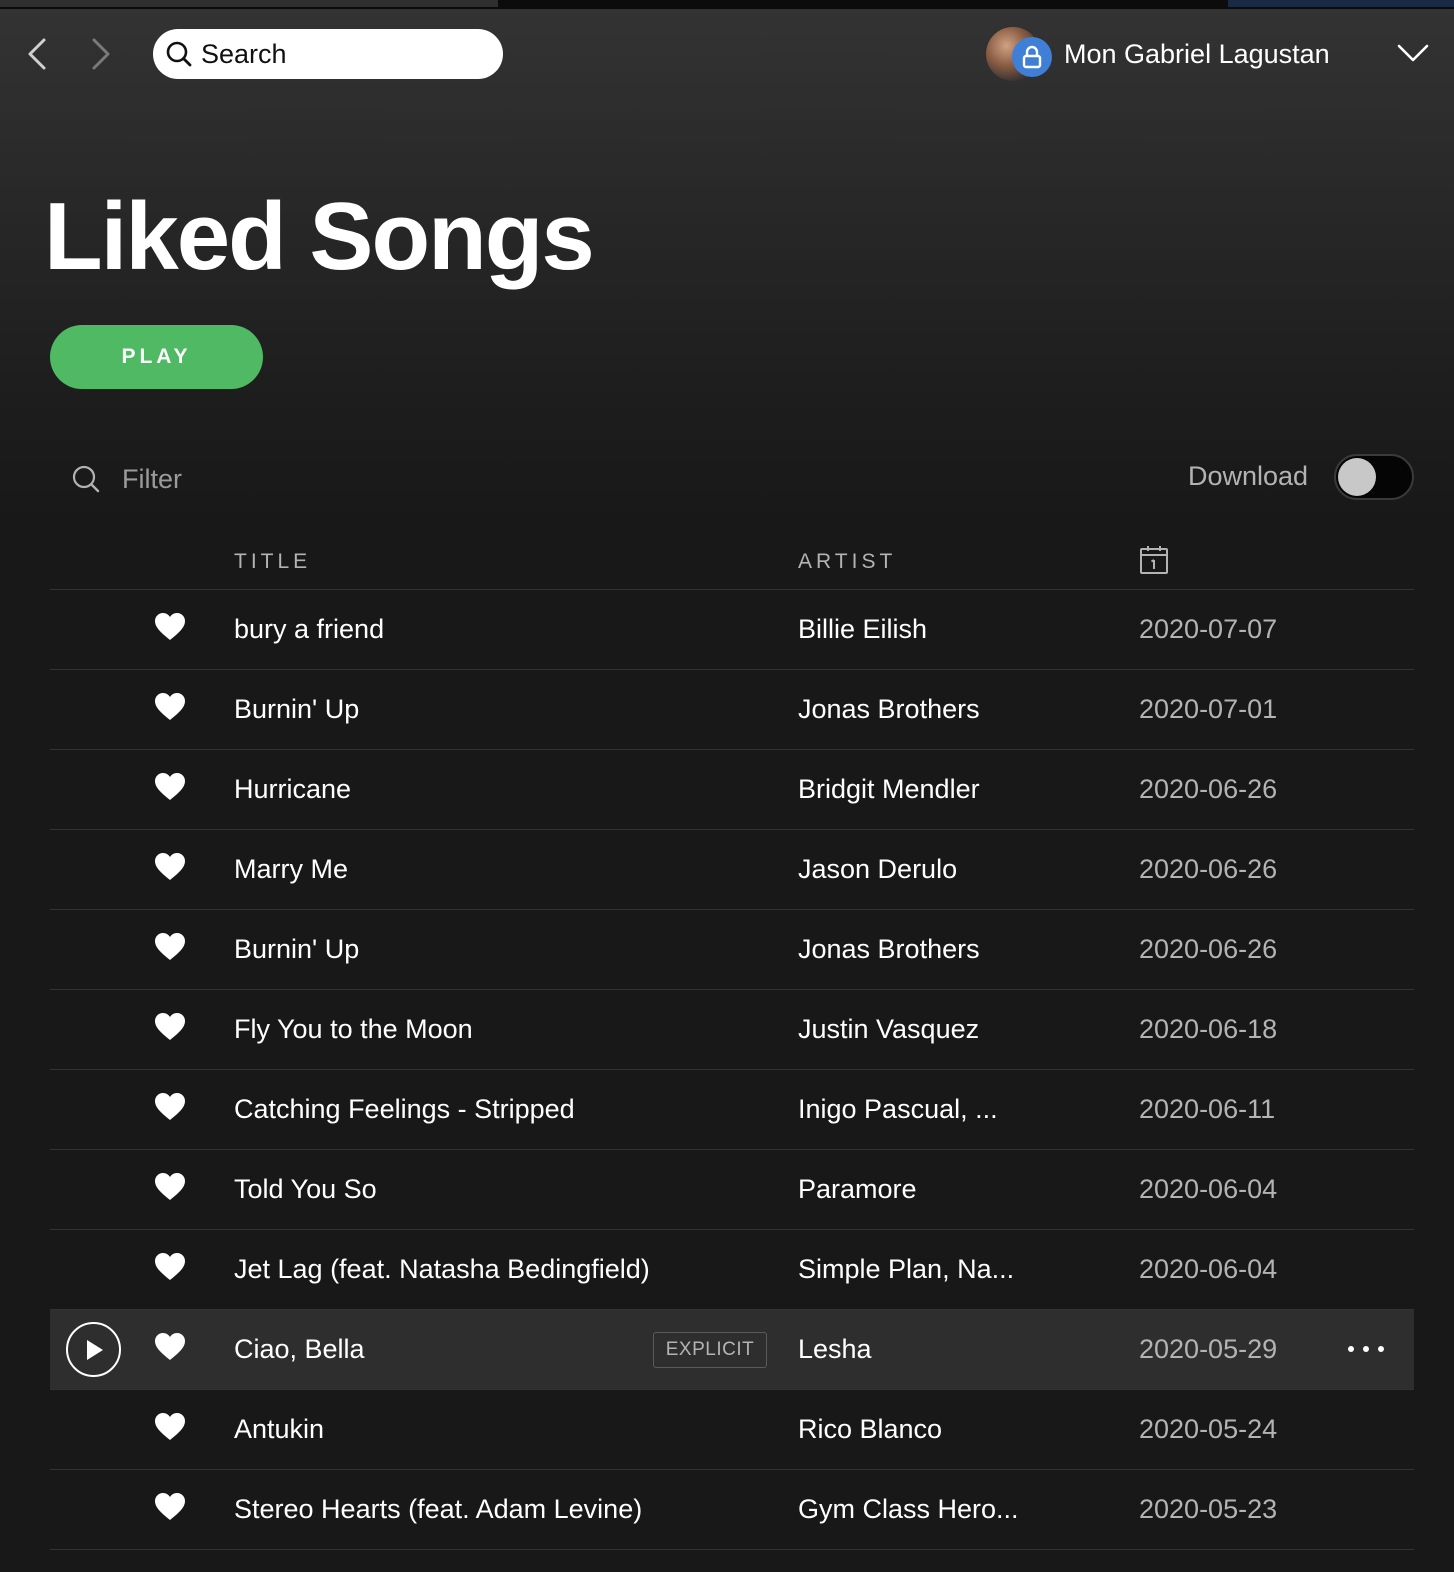 The height and width of the screenshot is (1572, 1454). I want to click on track-title: Antukin, so click(279, 1429).